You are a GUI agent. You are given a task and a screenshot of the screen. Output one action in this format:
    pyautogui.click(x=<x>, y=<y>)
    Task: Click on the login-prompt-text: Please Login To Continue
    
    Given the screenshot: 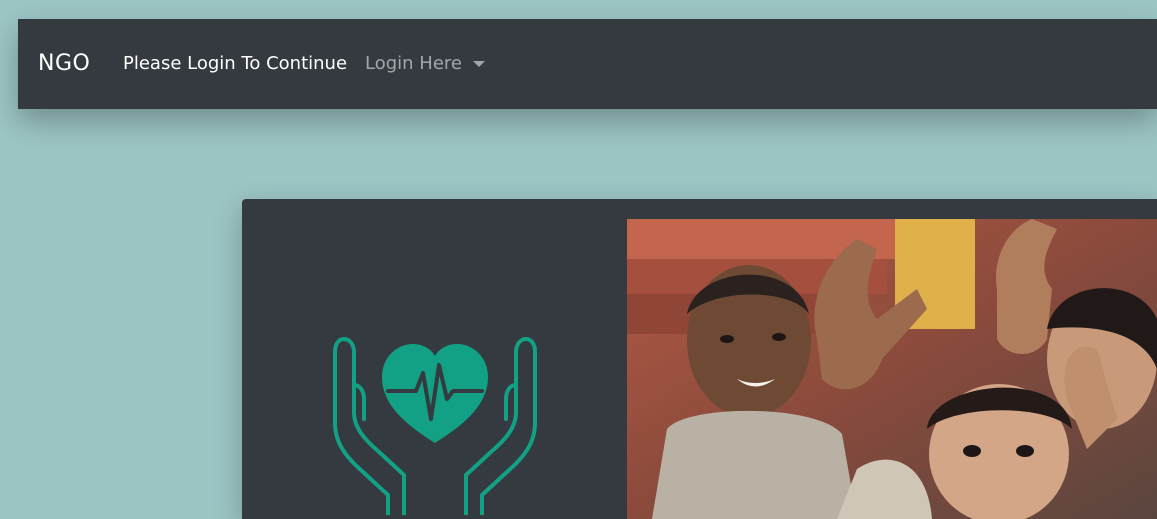 What is the action you would take?
    pyautogui.click(x=235, y=63)
    